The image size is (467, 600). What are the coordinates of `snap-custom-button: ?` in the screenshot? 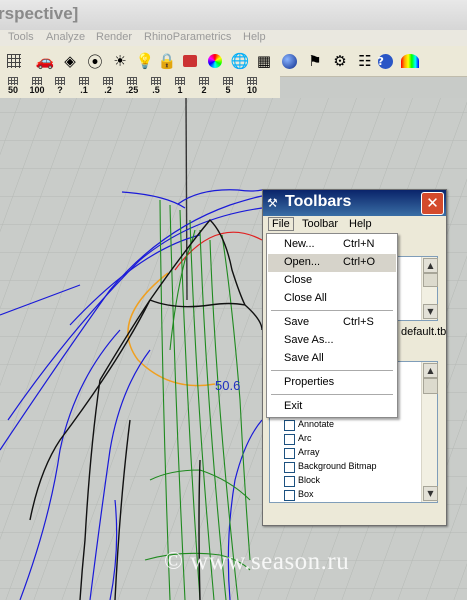 It's located at (60, 87).